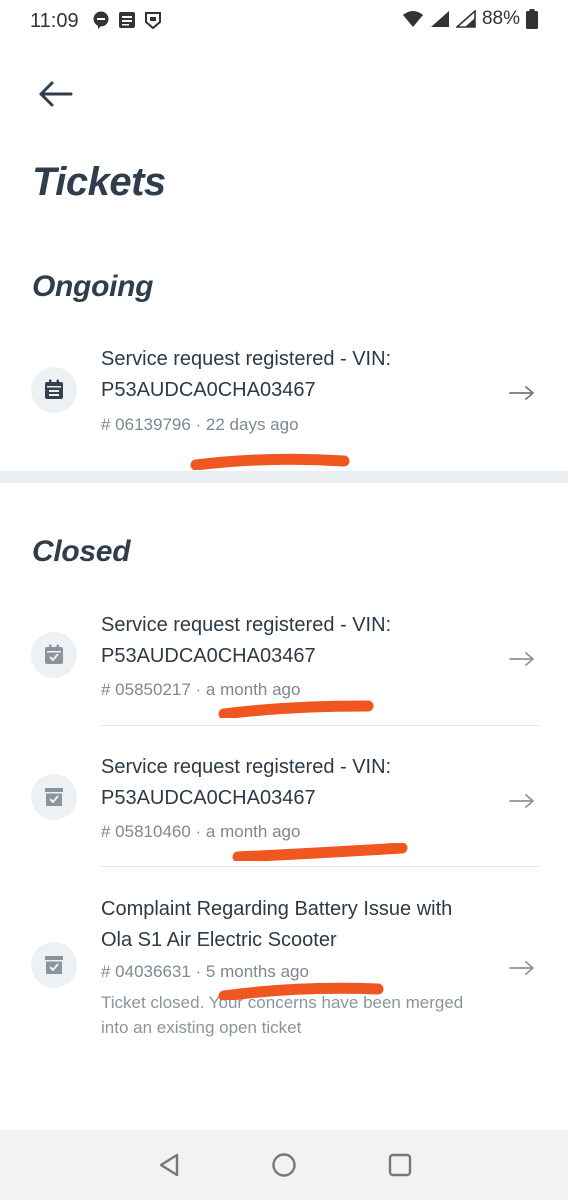  Describe the element at coordinates (101, 20) in the screenshot. I see `chat-bubble-icon` at that location.